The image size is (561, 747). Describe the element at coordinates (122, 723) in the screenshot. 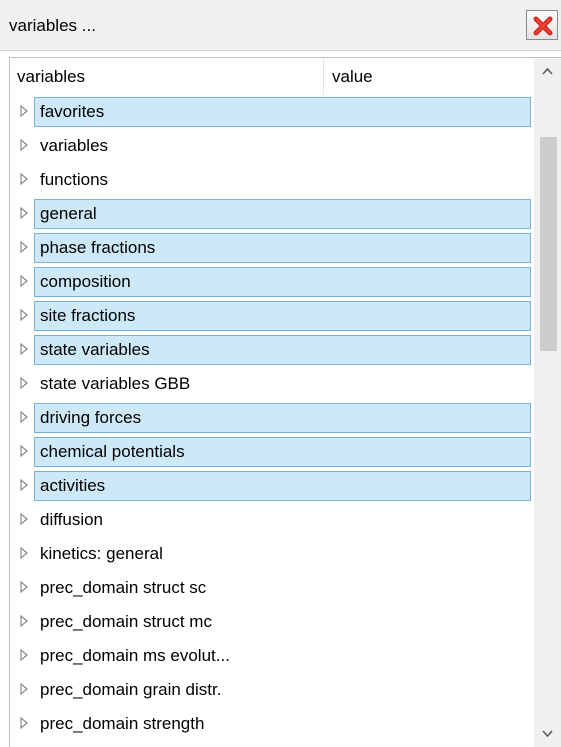

I see `tree-row-label: prec_domain strength` at that location.